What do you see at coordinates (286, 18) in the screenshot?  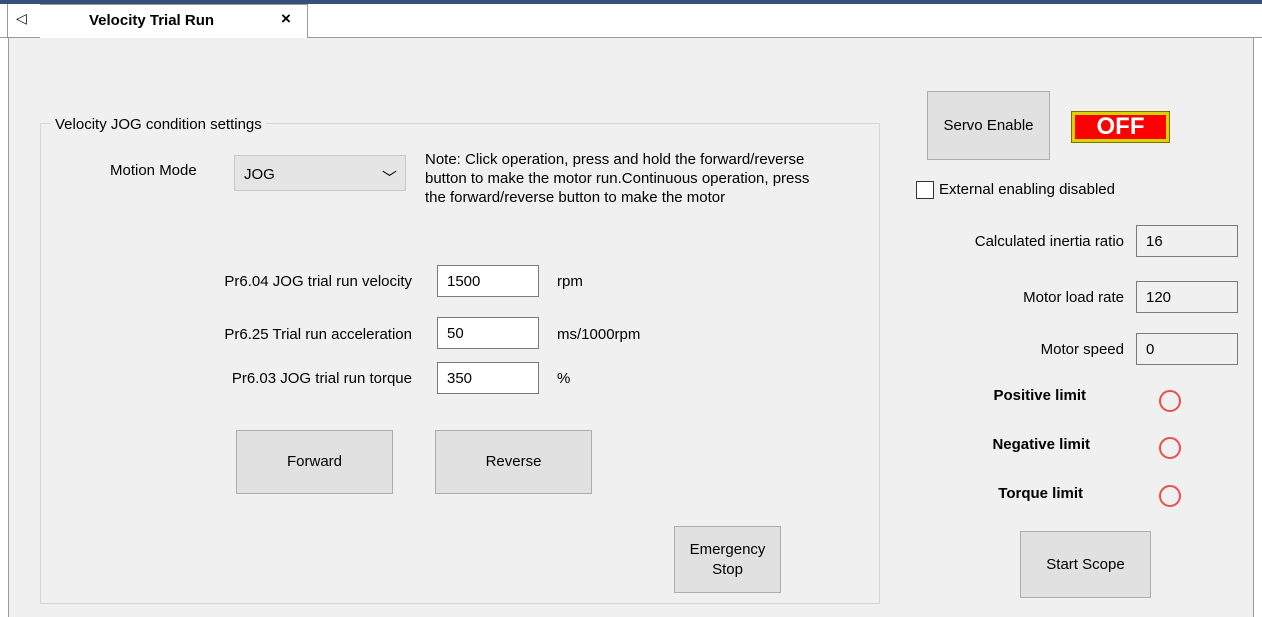 I see `close-icon: ×` at bounding box center [286, 18].